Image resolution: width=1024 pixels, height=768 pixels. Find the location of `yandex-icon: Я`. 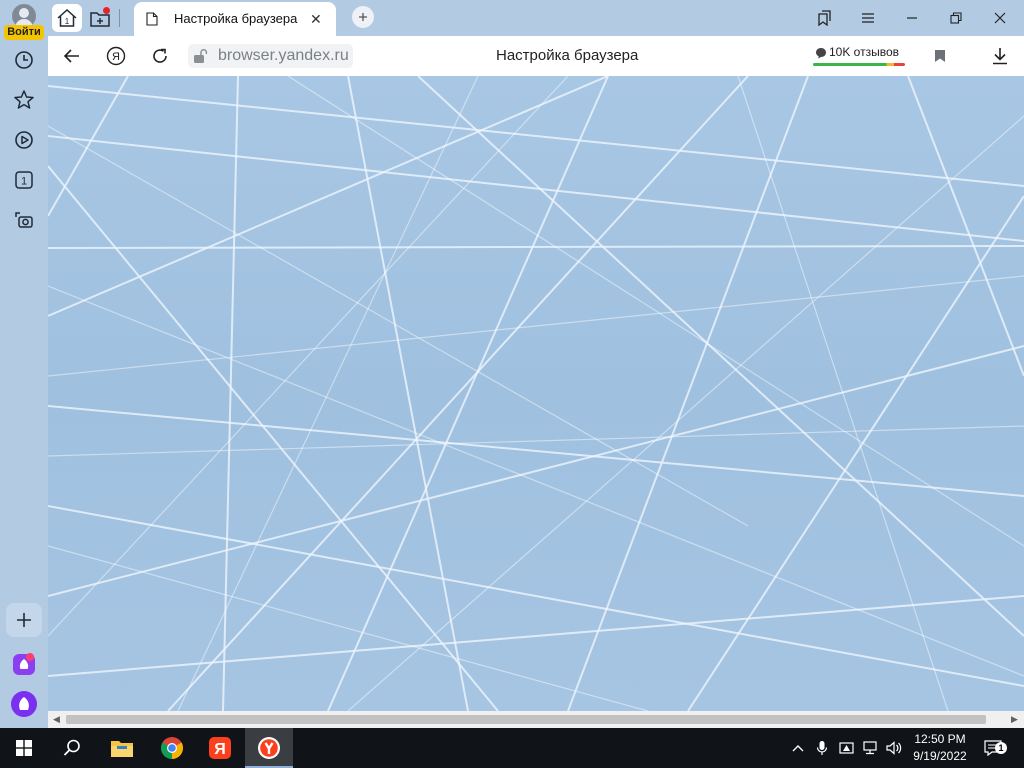

yandex-icon: Я is located at coordinates (116, 56).